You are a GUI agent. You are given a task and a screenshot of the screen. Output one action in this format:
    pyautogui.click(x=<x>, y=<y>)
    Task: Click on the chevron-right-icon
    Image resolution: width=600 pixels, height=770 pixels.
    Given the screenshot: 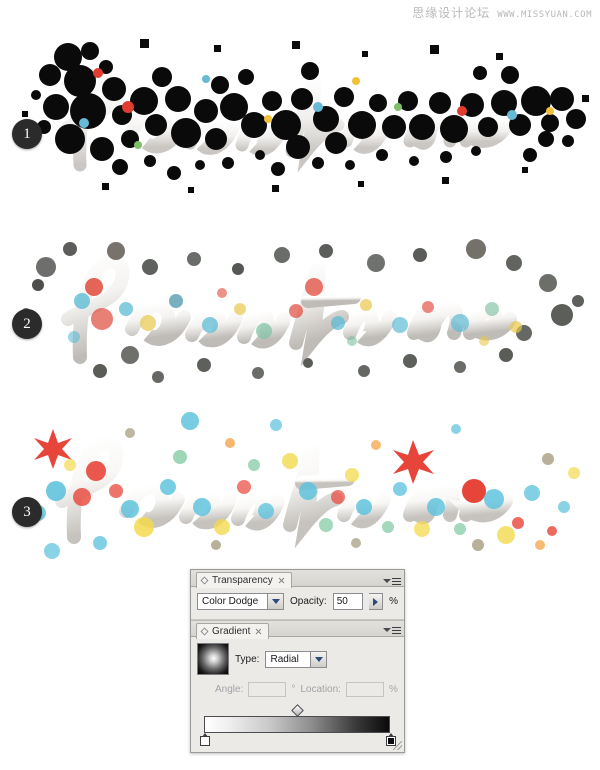 What is the action you would take?
    pyautogui.click(x=375, y=601)
    